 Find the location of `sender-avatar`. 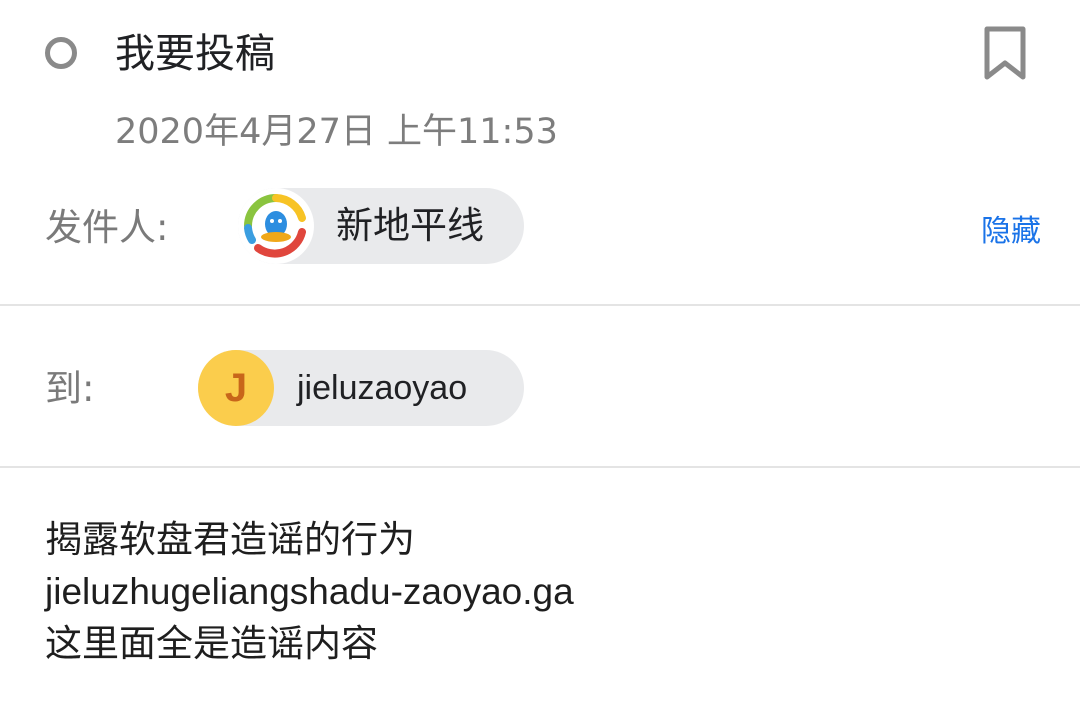

sender-avatar is located at coordinates (276, 226).